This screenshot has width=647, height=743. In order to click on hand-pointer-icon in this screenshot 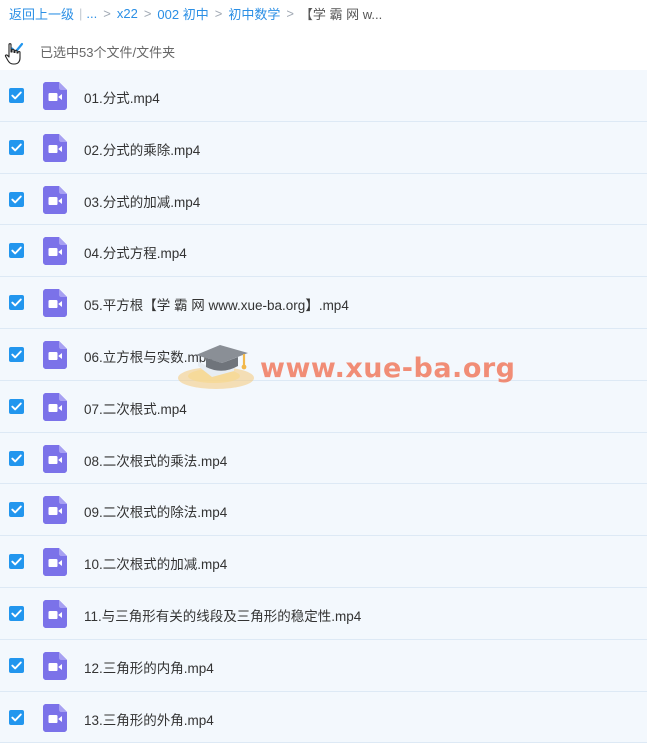, I will do `click(12, 54)`.